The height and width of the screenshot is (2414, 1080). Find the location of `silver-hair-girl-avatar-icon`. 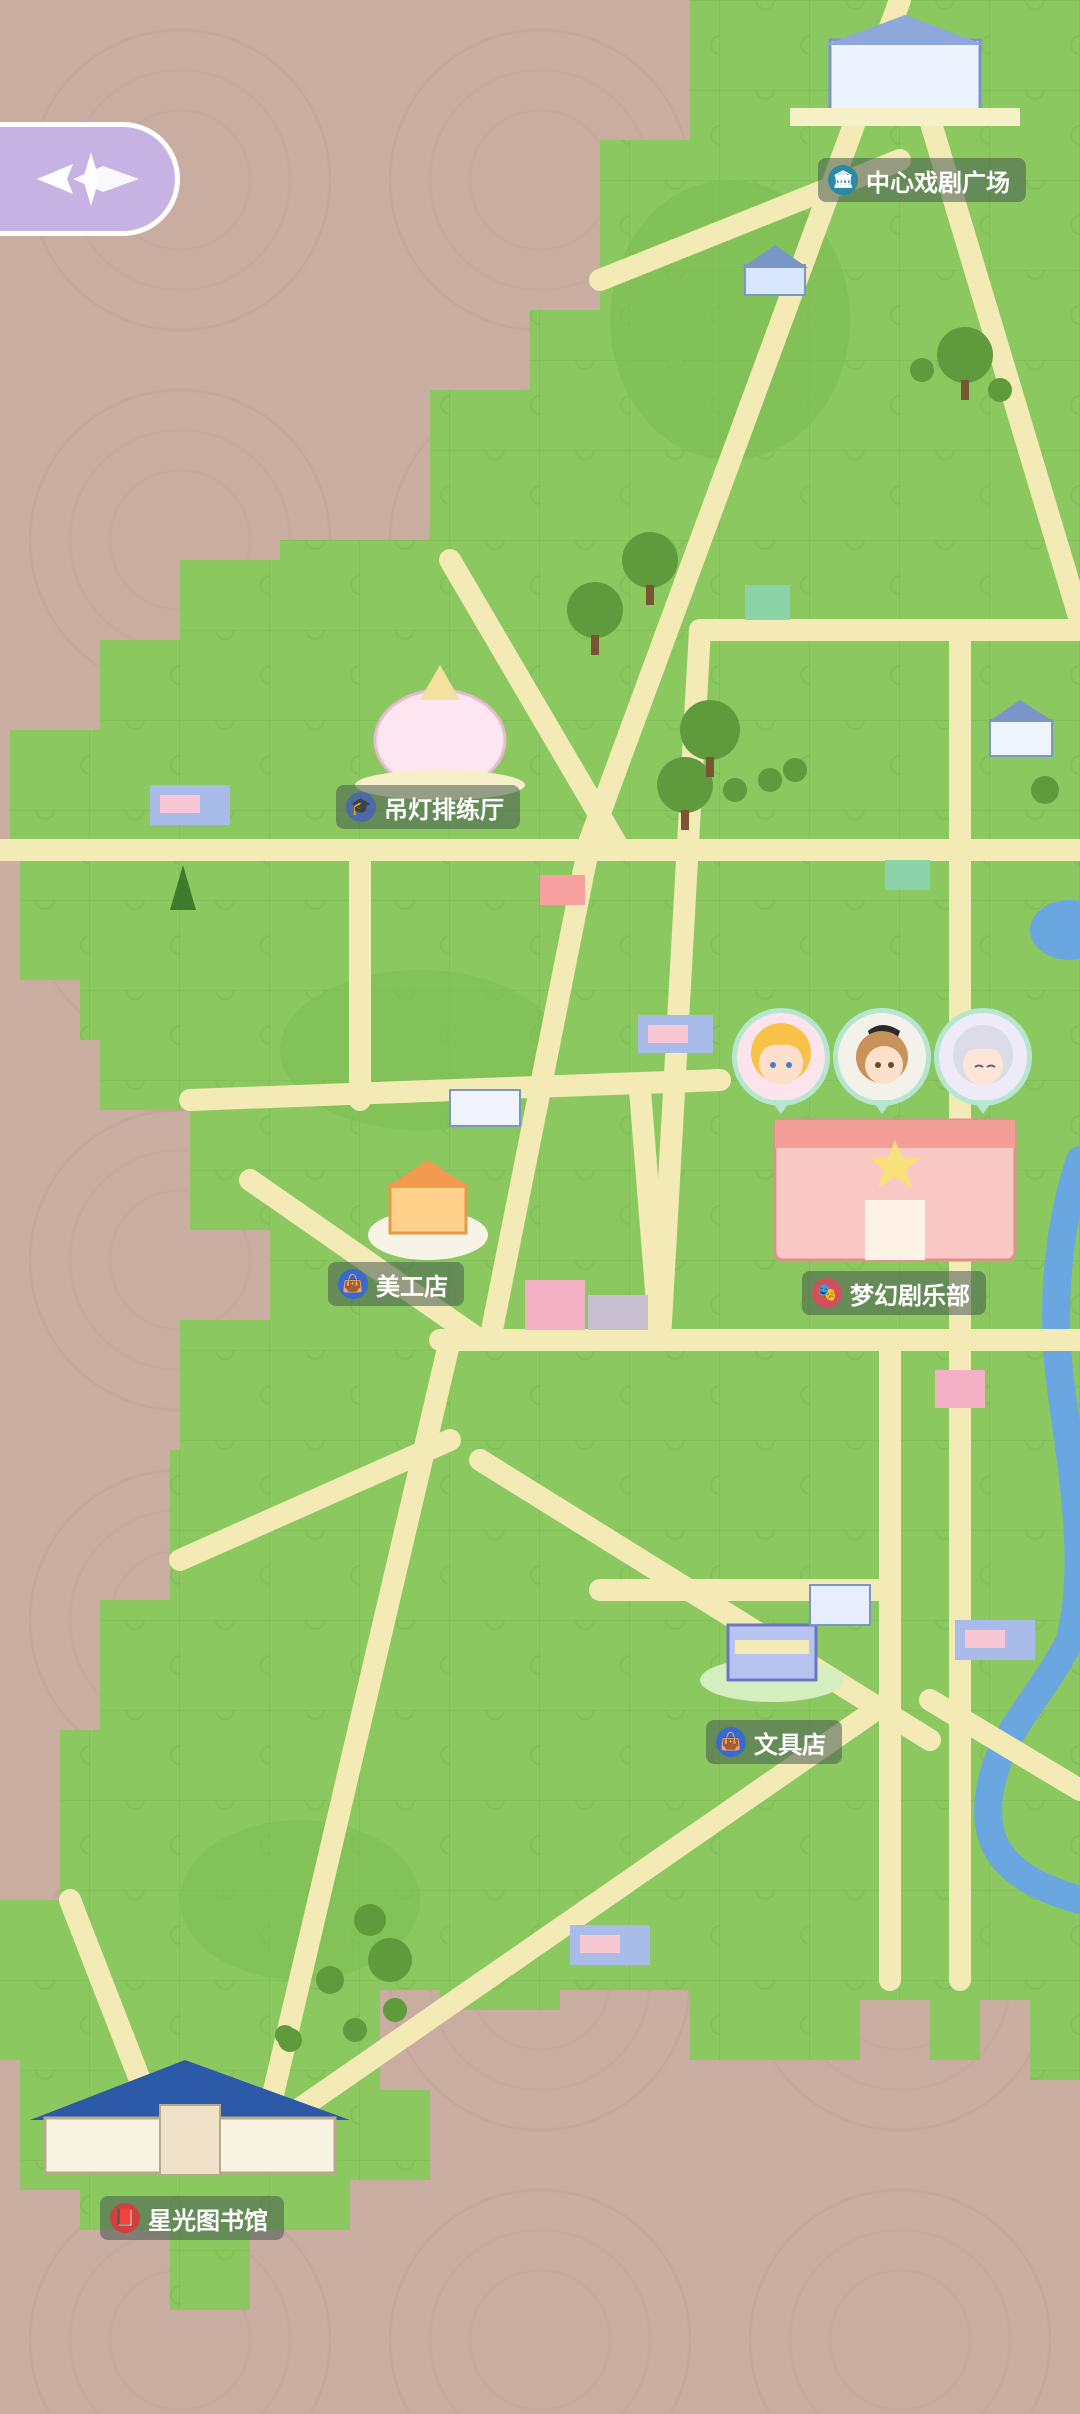

silver-hair-girl-avatar-icon is located at coordinates (983, 1055).